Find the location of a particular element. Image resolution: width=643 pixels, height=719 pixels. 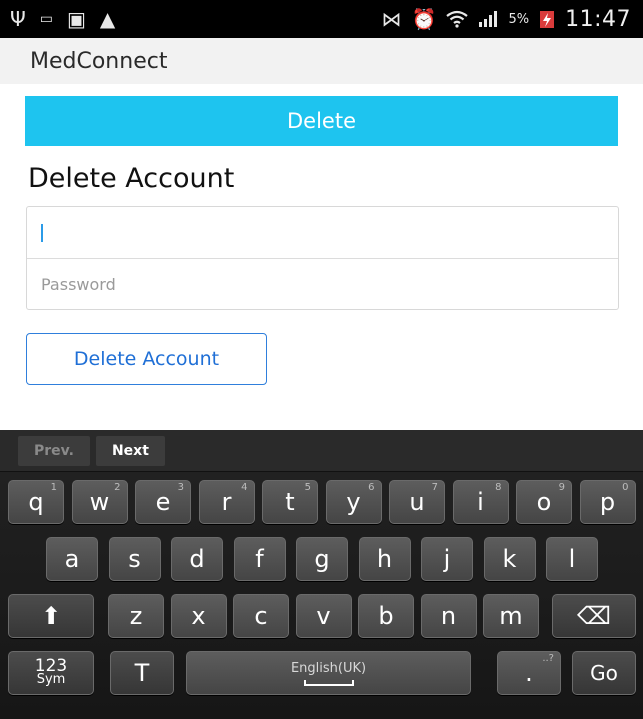

delete-account-button: Delete Account is located at coordinates (146, 359).